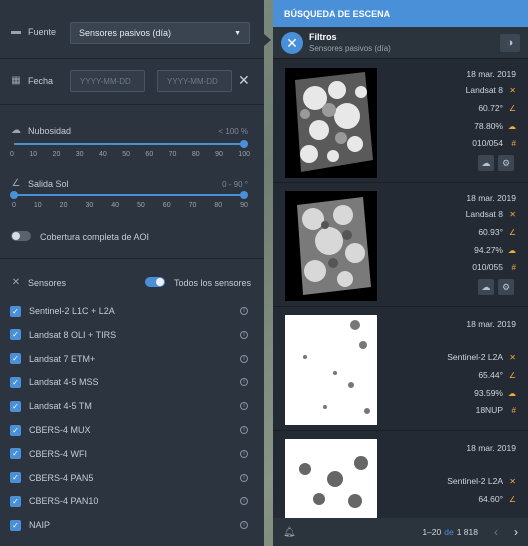 The image size is (528, 546). What do you see at coordinates (488, 250) in the screenshot?
I see `scene-cloud-value: 94.27%` at bounding box center [488, 250].